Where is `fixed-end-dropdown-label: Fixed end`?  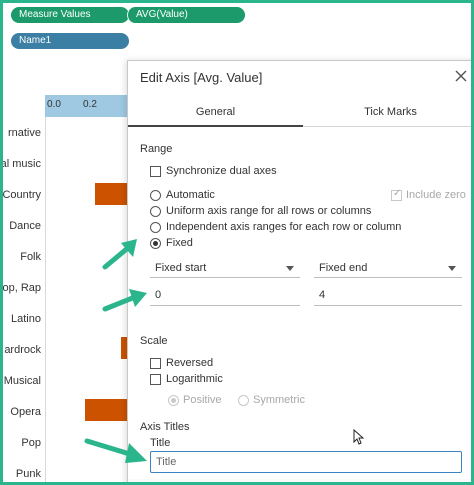 fixed-end-dropdown-label: Fixed end is located at coordinates (343, 268).